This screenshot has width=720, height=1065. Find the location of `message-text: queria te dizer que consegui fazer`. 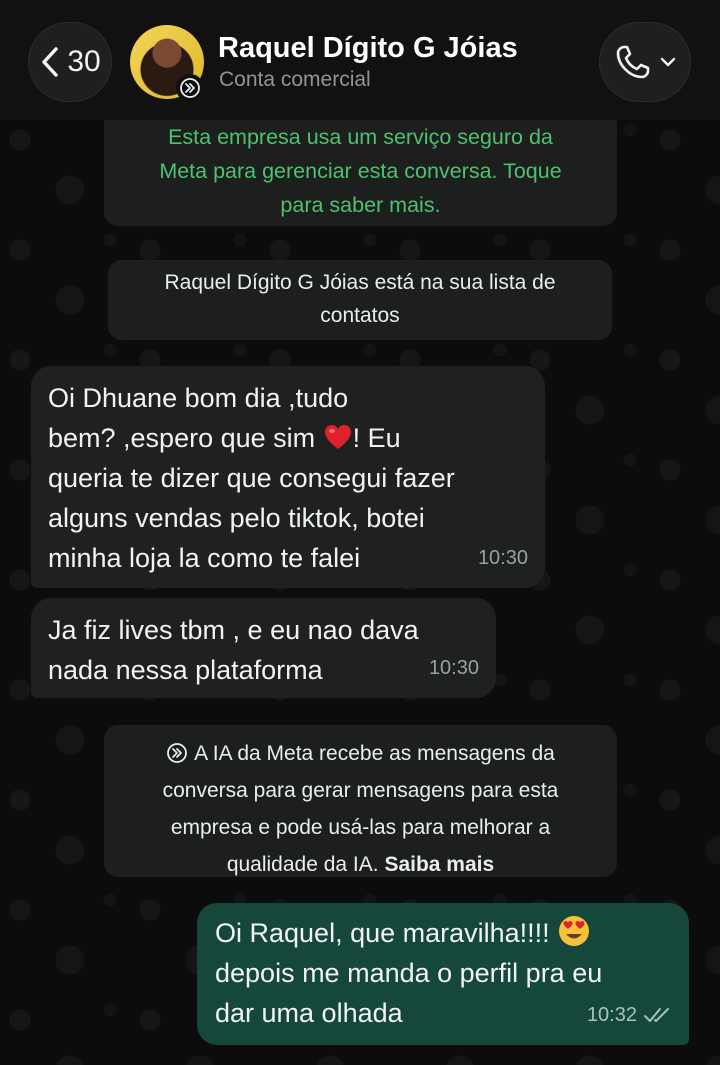

message-text: queria te dizer que consegui fazer is located at coordinates (251, 478).